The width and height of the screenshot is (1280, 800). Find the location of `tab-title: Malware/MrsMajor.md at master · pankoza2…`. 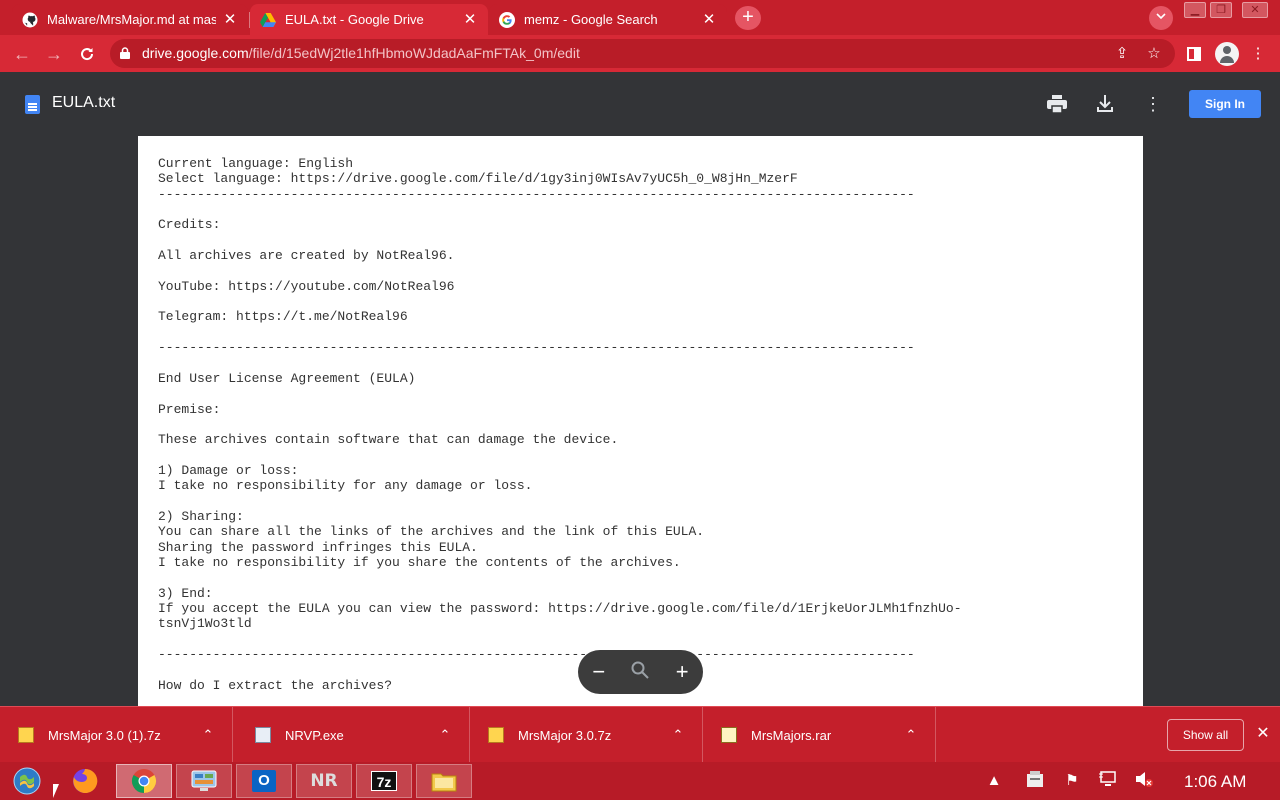

tab-title: Malware/MrsMajor.md at master · pankoza2… is located at coordinates (131, 19).